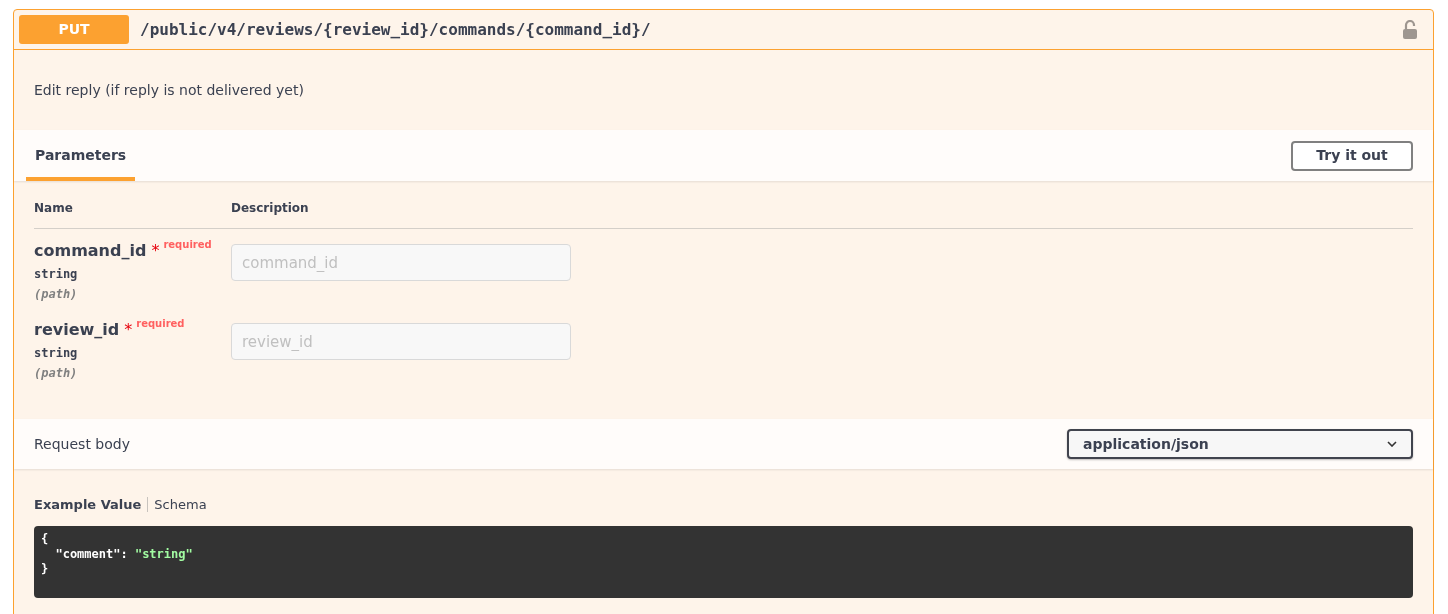 The image size is (1448, 614). What do you see at coordinates (54, 208) in the screenshot?
I see `column-header: Name` at bounding box center [54, 208].